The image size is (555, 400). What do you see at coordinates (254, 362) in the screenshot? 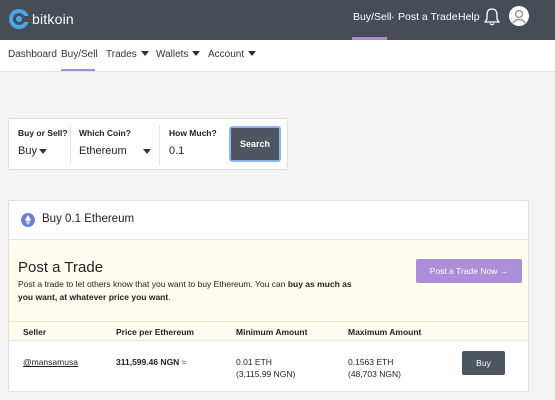
I see `min-amount-eth: 0.01 ETH` at bounding box center [254, 362].